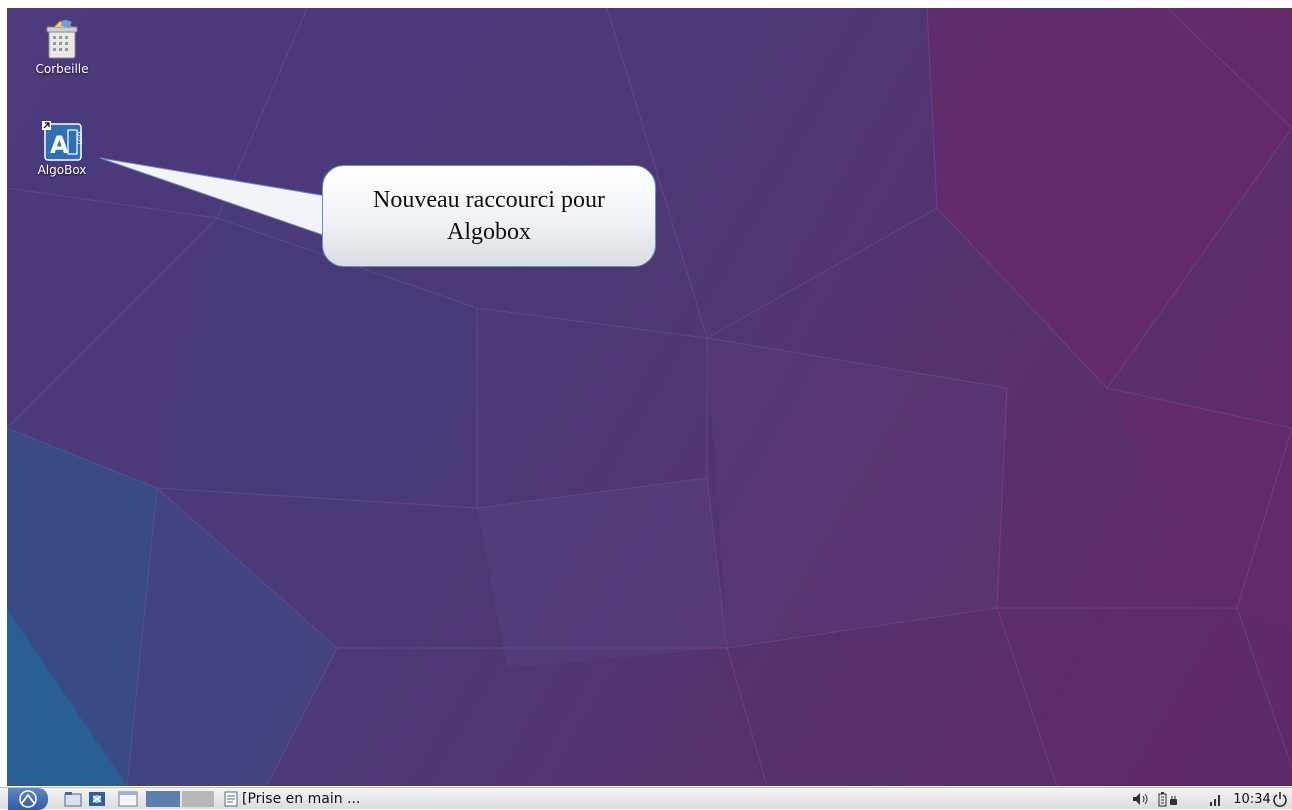 The height and width of the screenshot is (810, 1292). I want to click on start-menu-button, so click(28, 799).